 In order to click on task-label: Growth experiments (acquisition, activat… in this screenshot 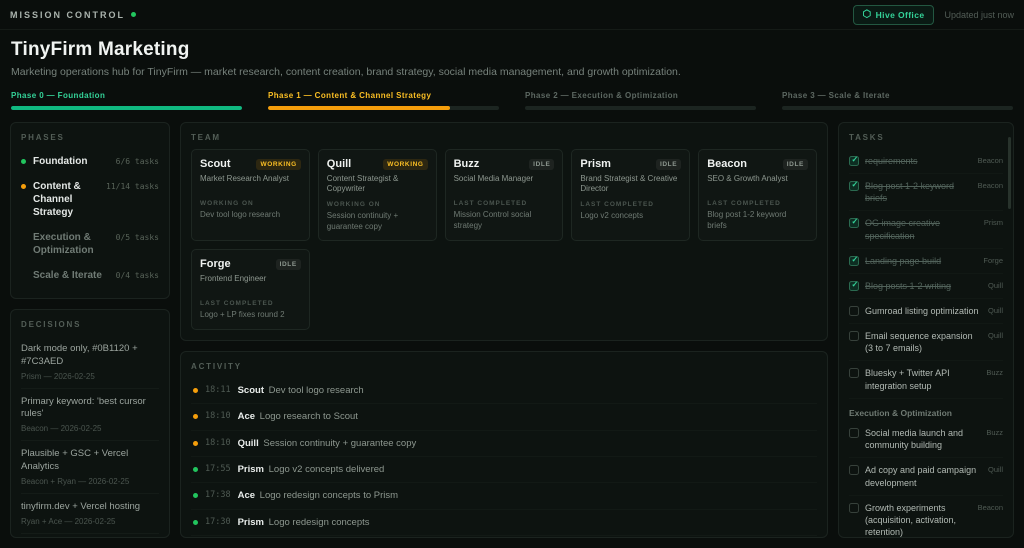, I will do `click(911, 519)`.